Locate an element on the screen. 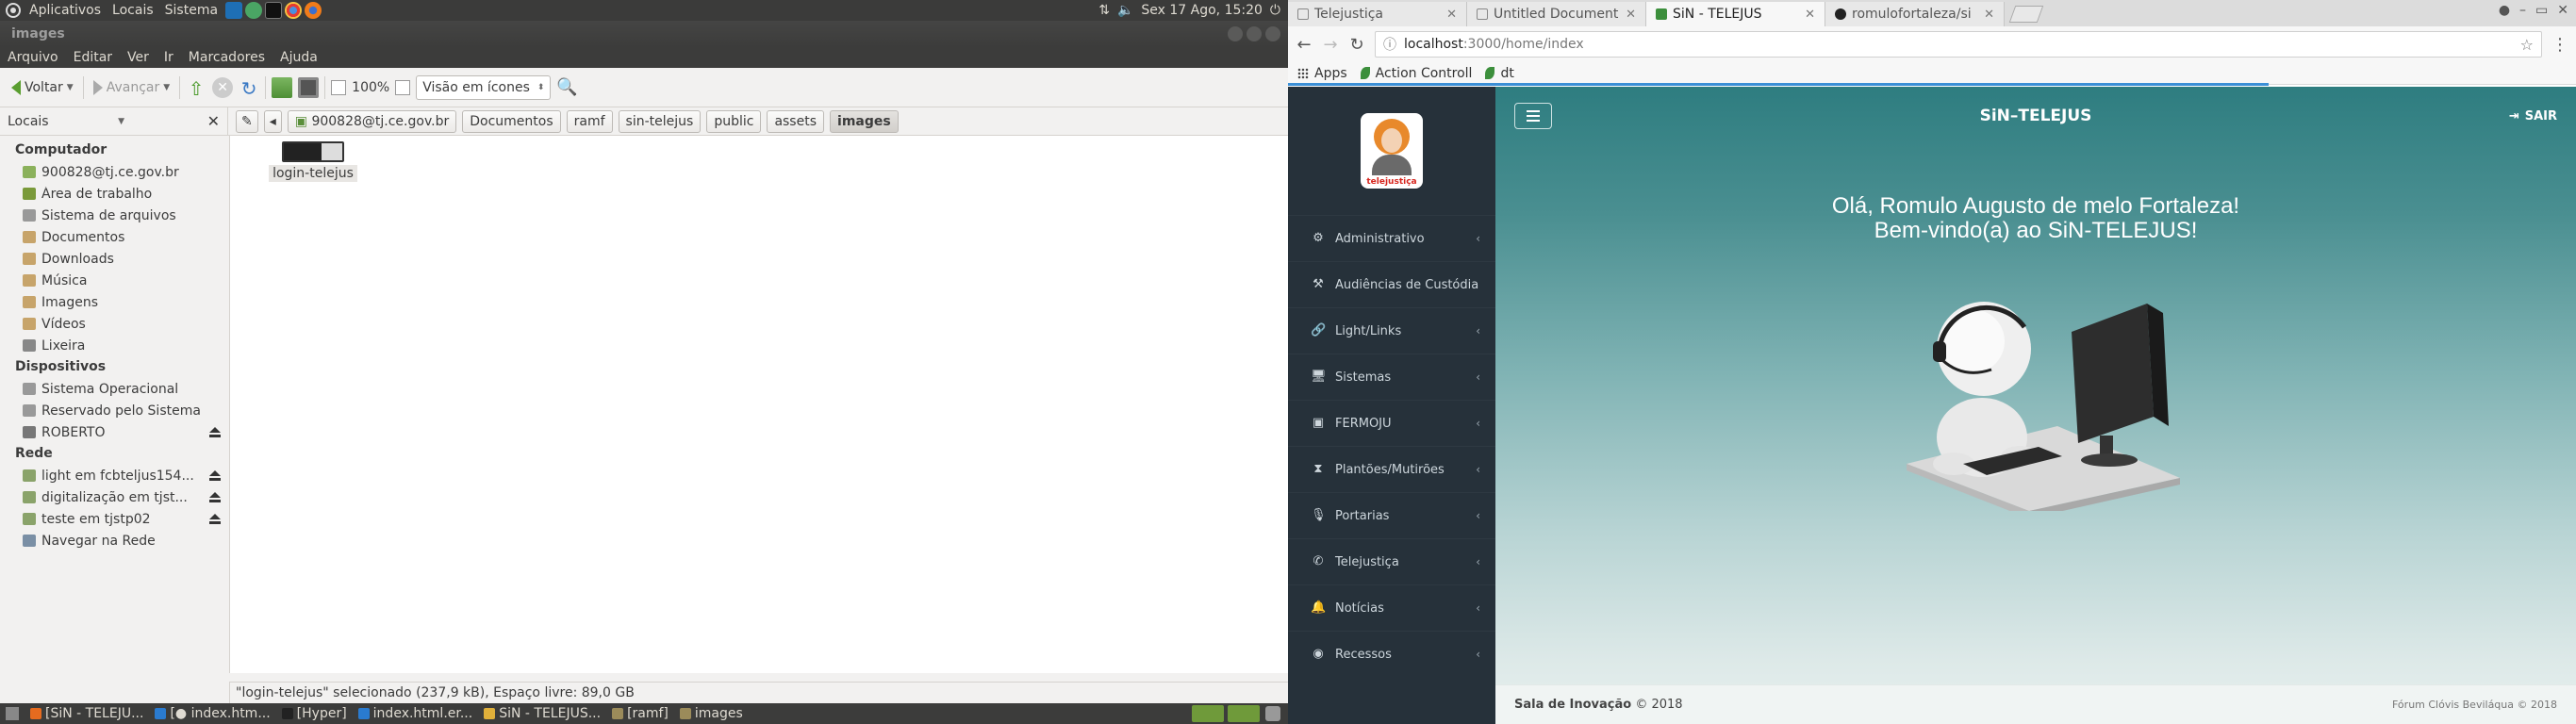 Image resolution: width=2576 pixels, height=724 pixels. hamburger-menu-button is located at coordinates (1533, 116).